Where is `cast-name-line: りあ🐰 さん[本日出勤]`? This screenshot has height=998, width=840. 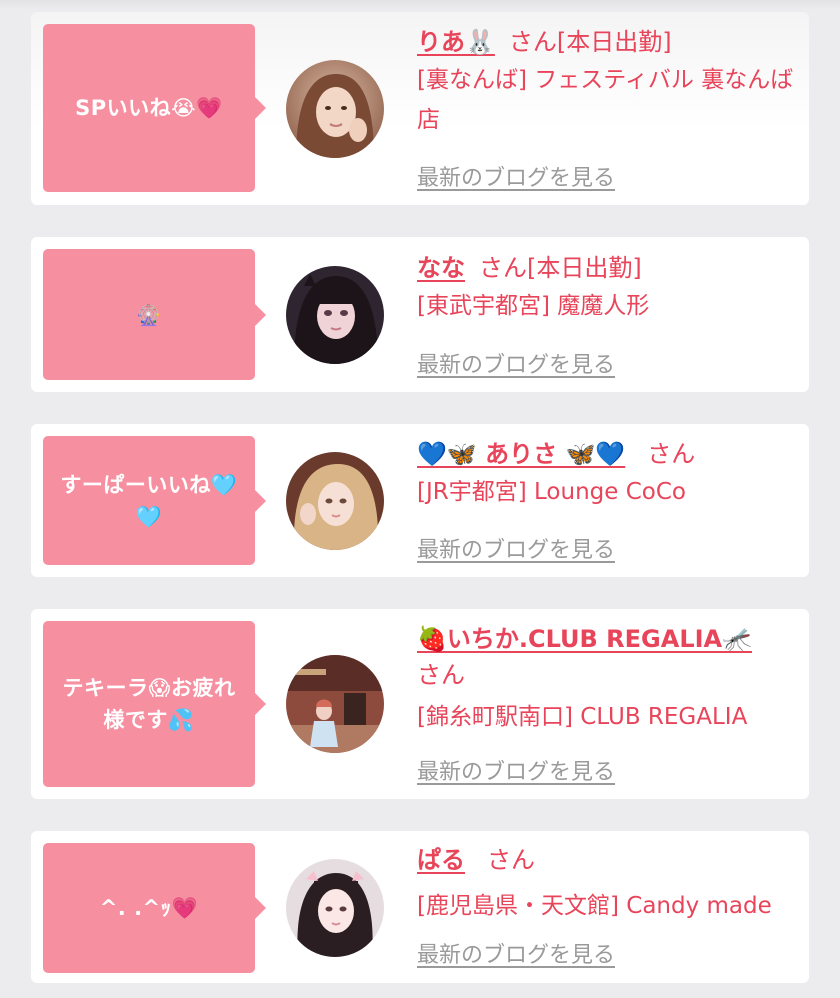 cast-name-line: りあ🐰 さん[本日出勤] is located at coordinates (607, 42).